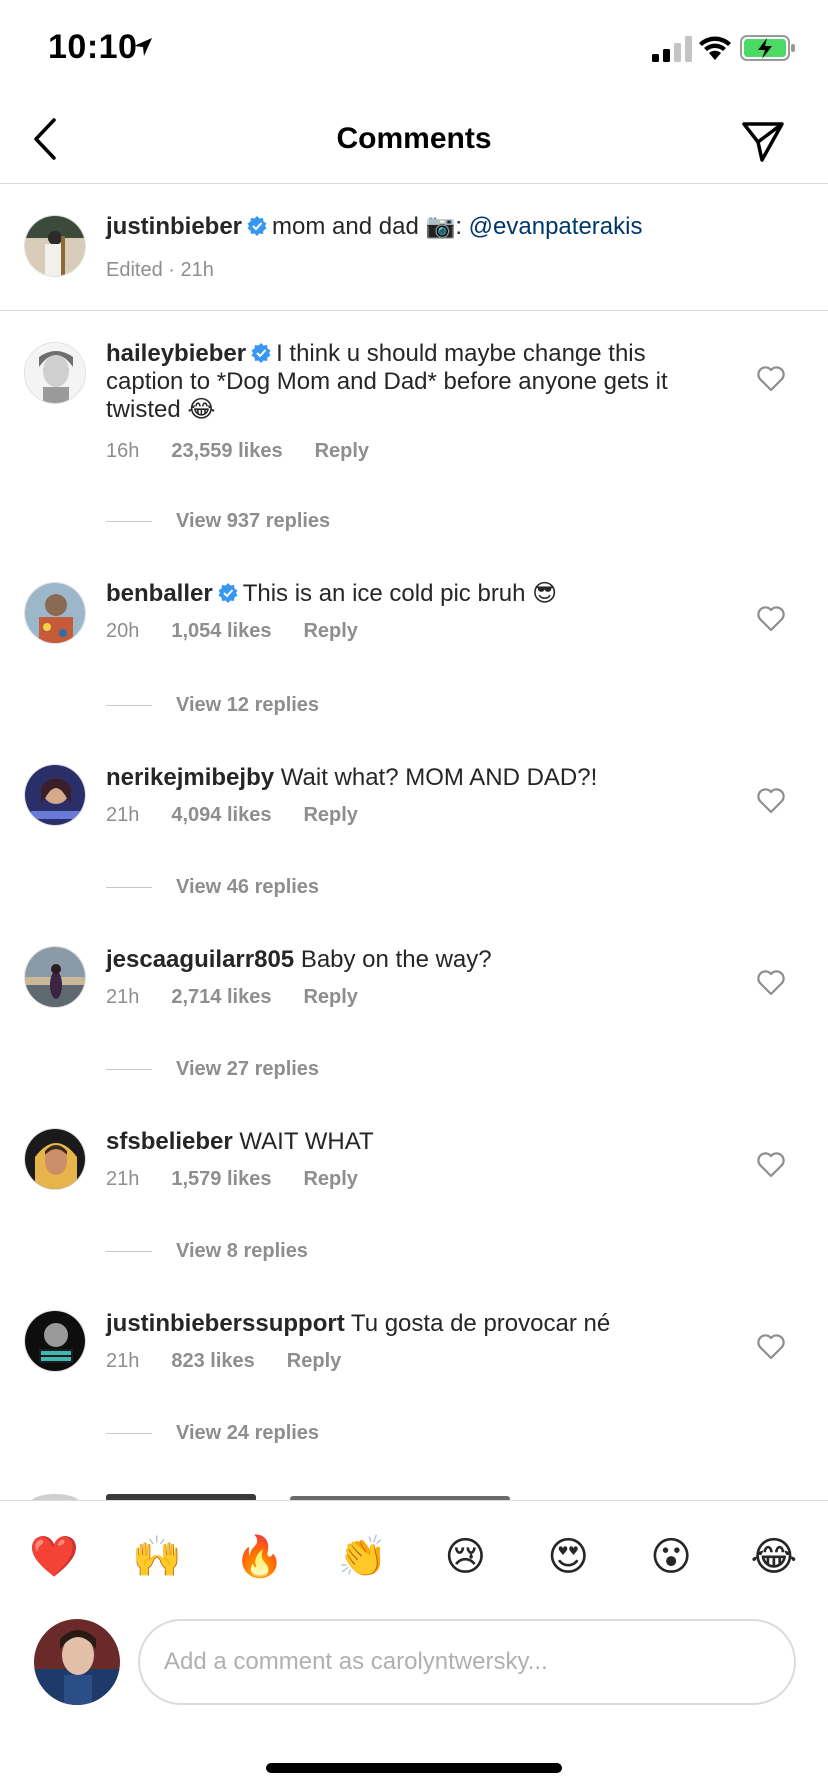  I want to click on emoji-laughing: 😂, so click(774, 1559).